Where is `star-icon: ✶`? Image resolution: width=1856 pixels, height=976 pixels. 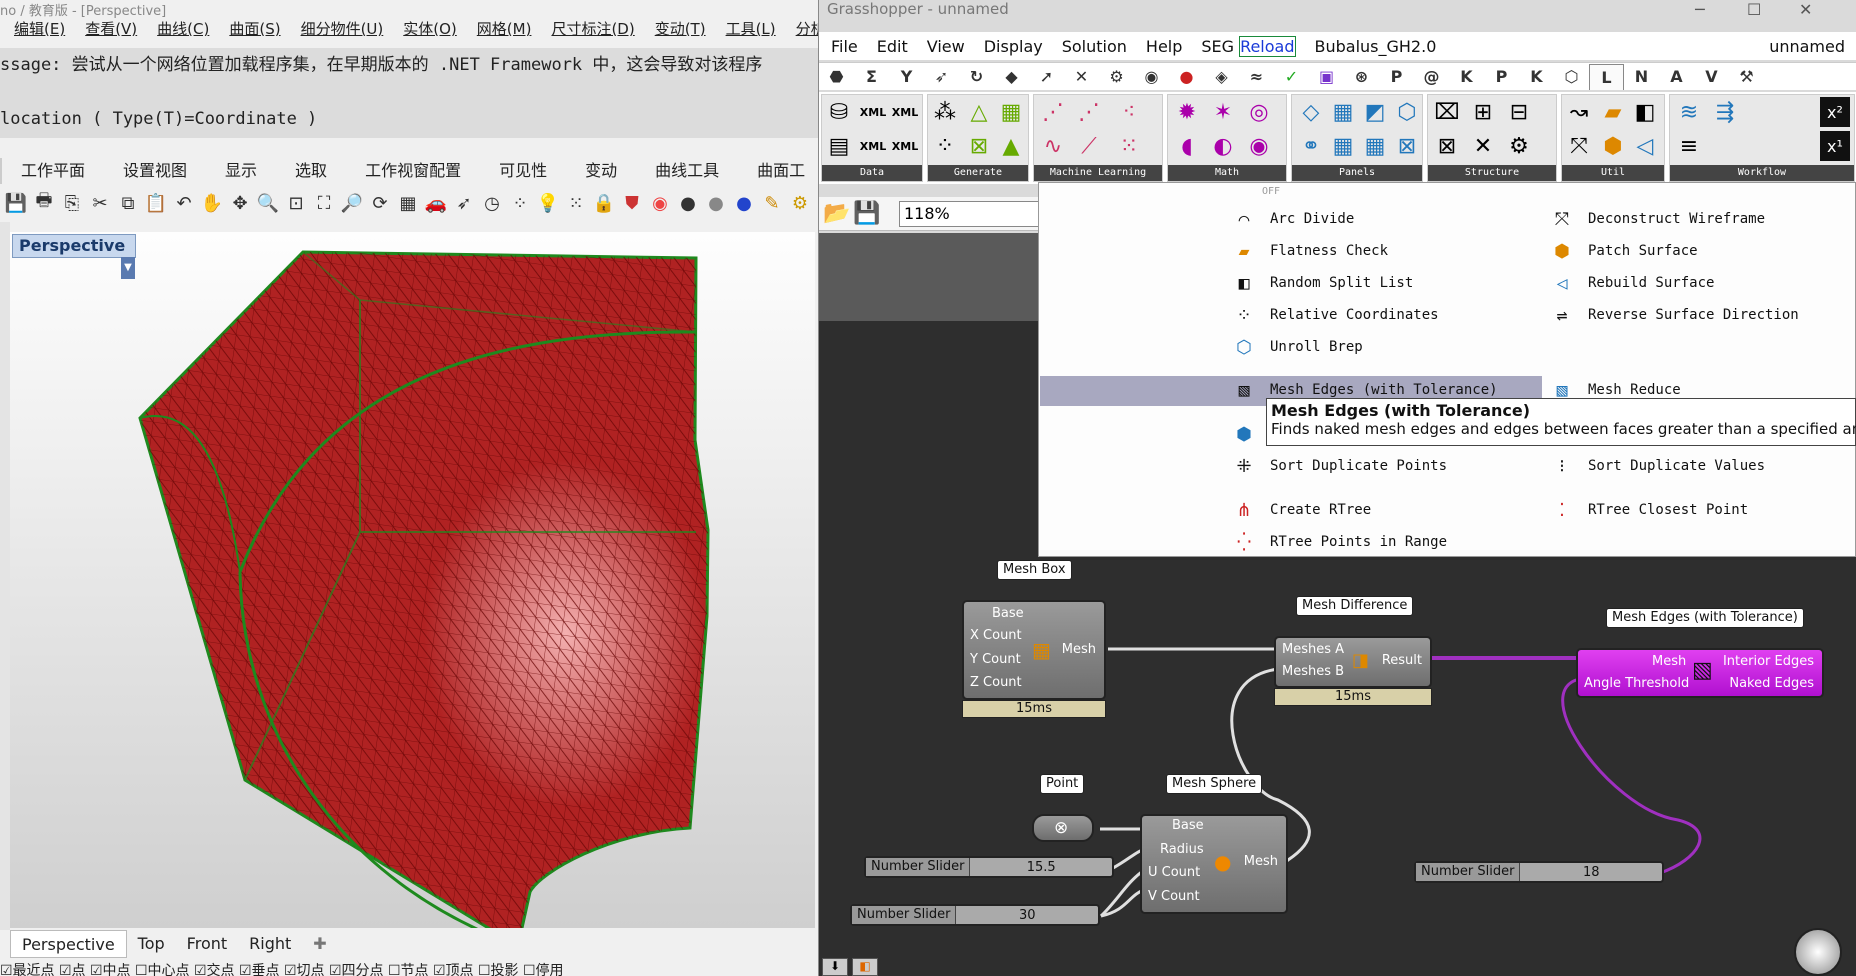
star-icon: ✶ is located at coordinates (1223, 112).